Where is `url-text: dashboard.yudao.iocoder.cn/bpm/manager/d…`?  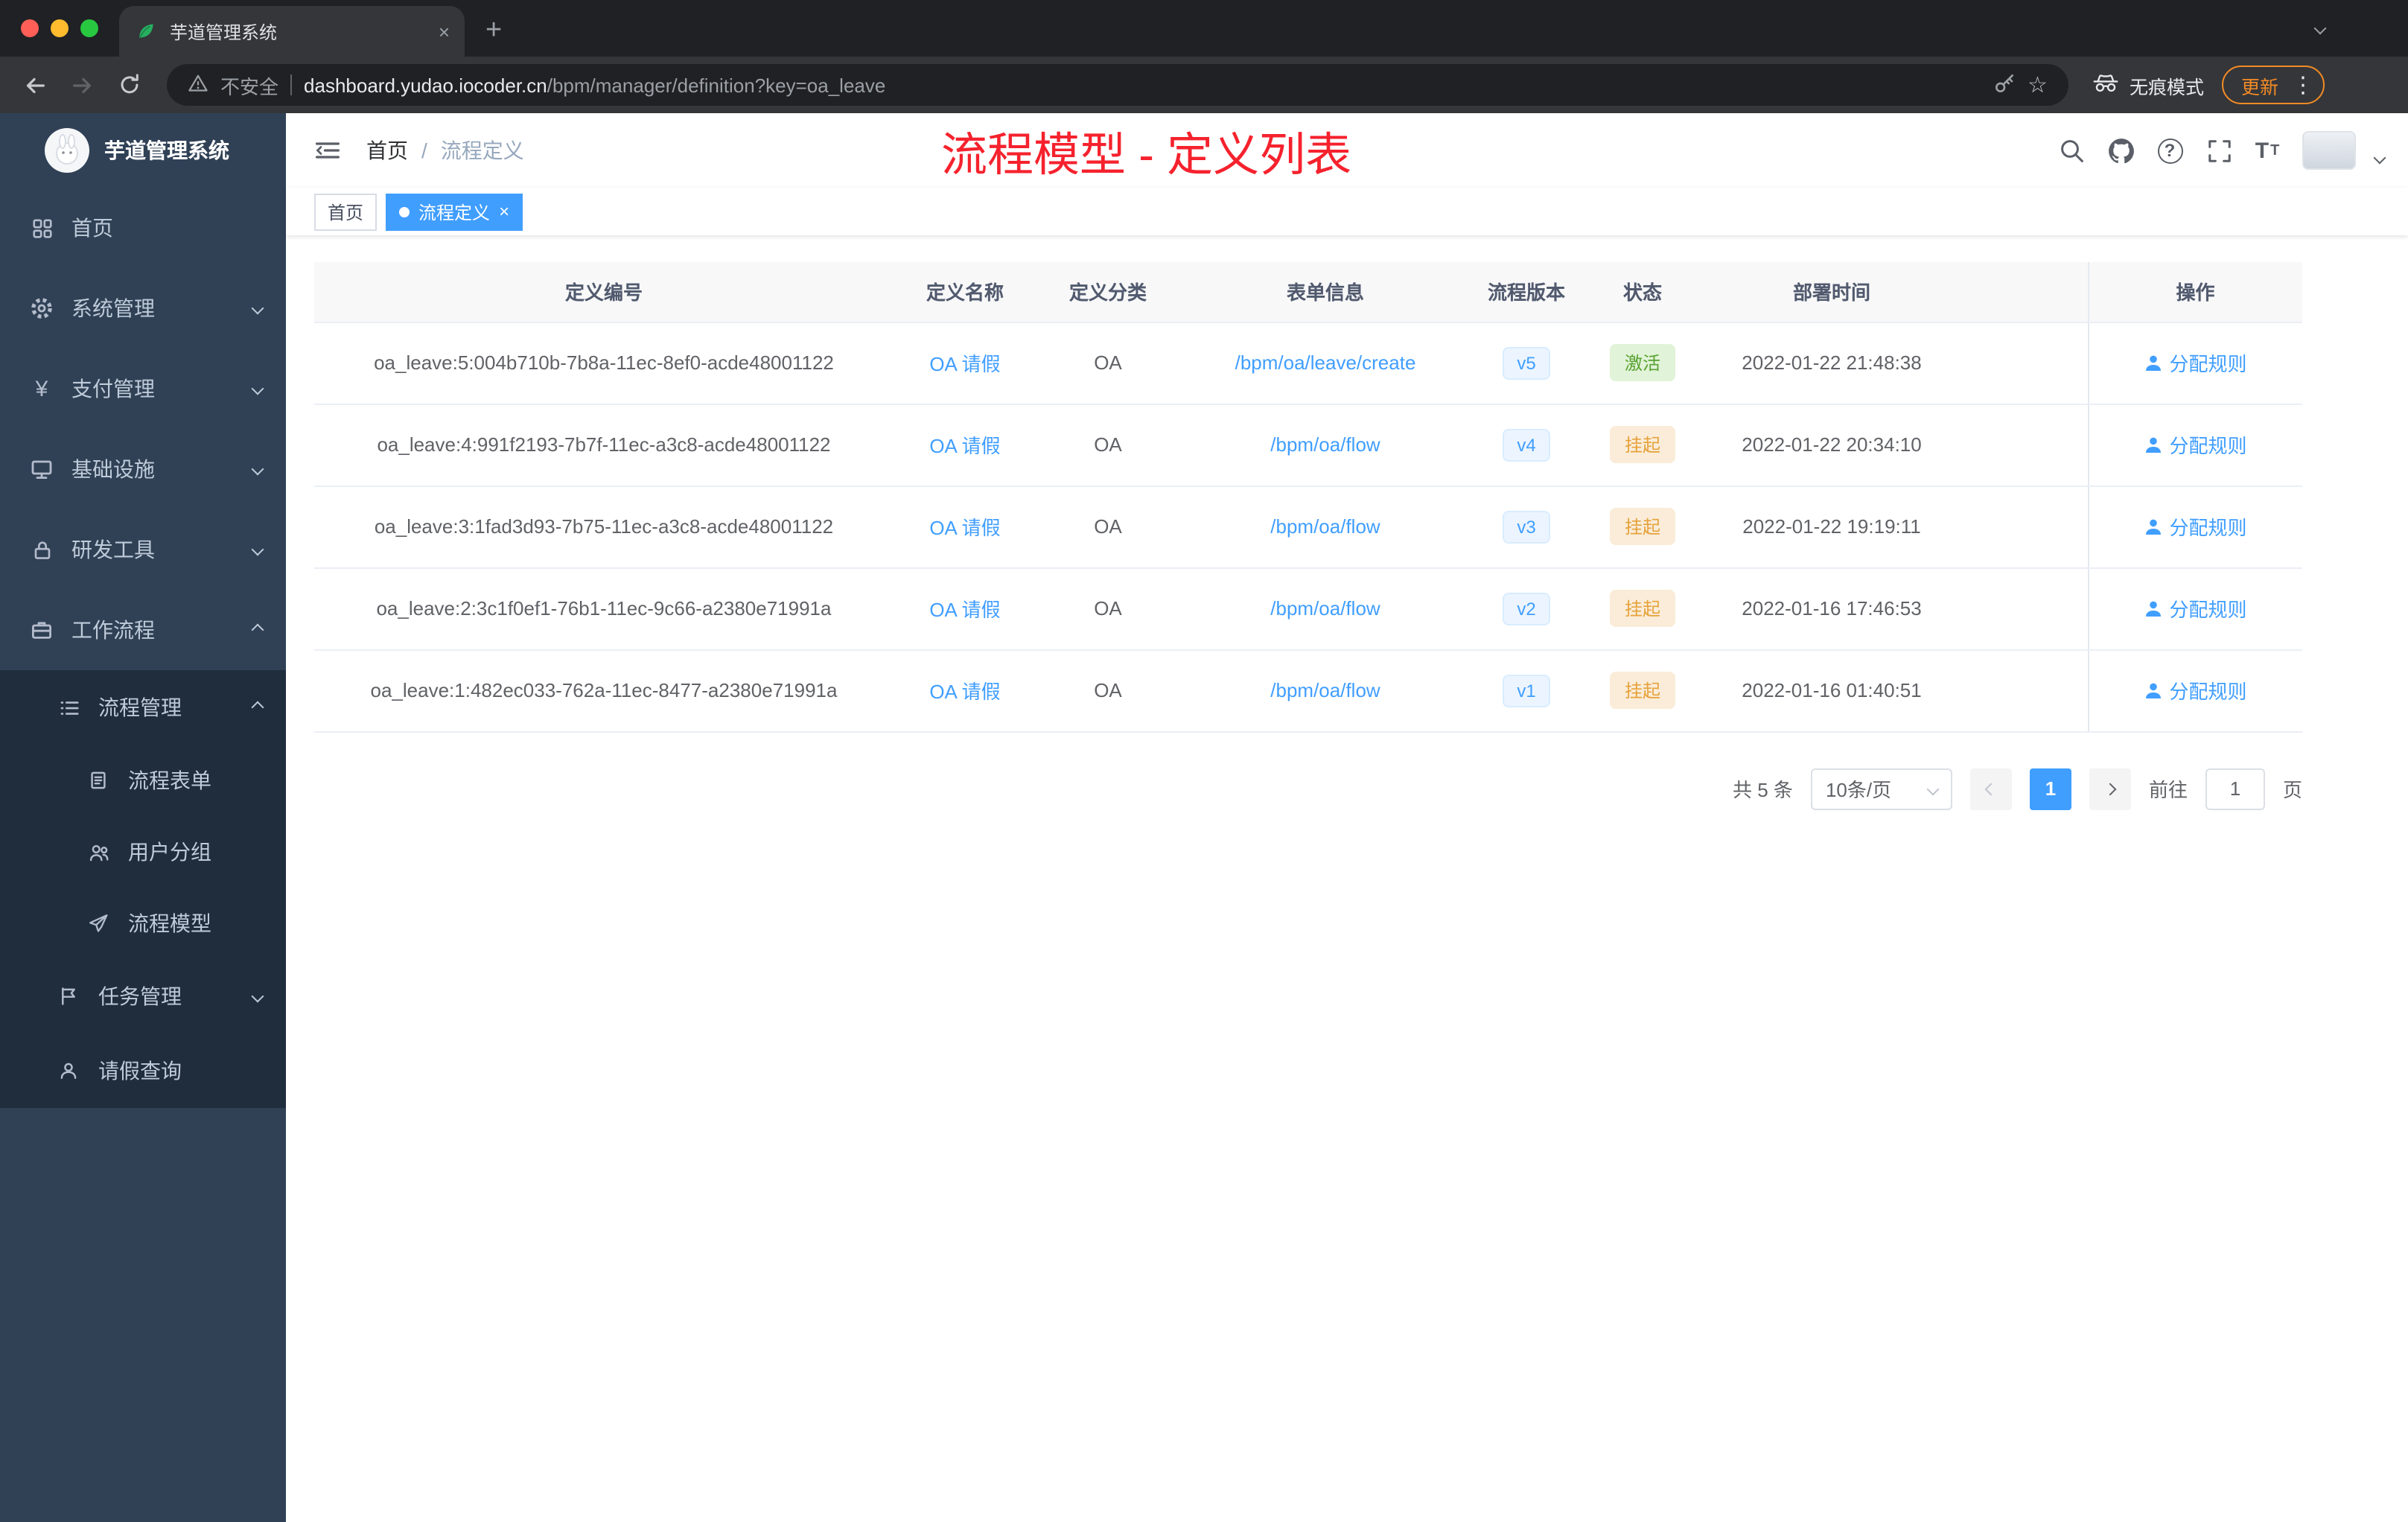
url-text: dashboard.yudao.iocoder.cn/bpm/manager/d… is located at coordinates (594, 85).